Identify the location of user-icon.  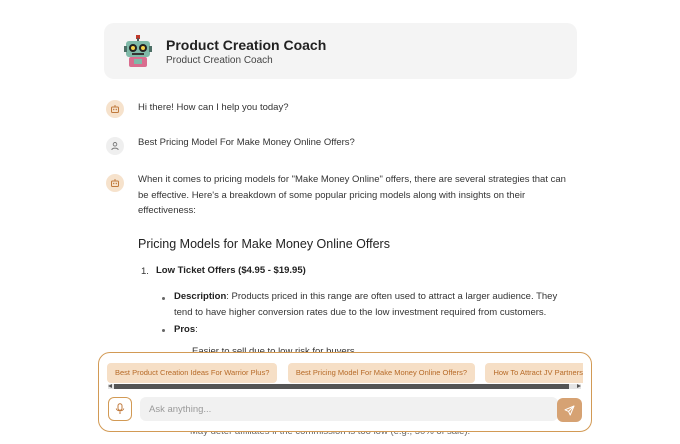
(115, 146).